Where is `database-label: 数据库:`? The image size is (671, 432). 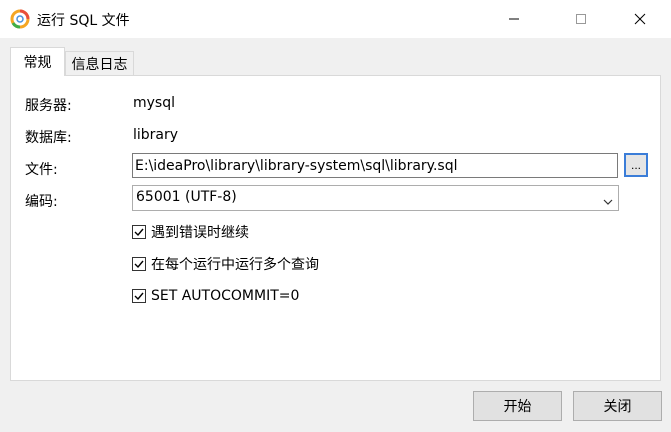 database-label: 数据库: is located at coordinates (48, 138).